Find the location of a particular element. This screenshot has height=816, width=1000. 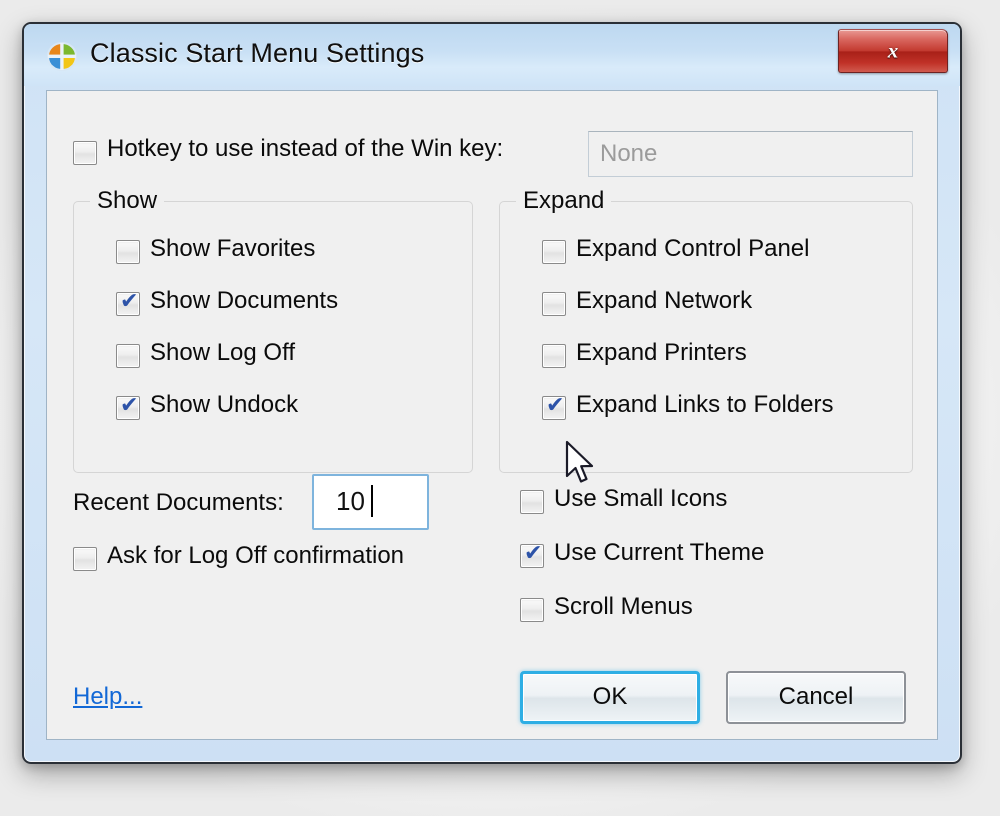

checkbox-label: Use Small Icons is located at coordinates (641, 498).